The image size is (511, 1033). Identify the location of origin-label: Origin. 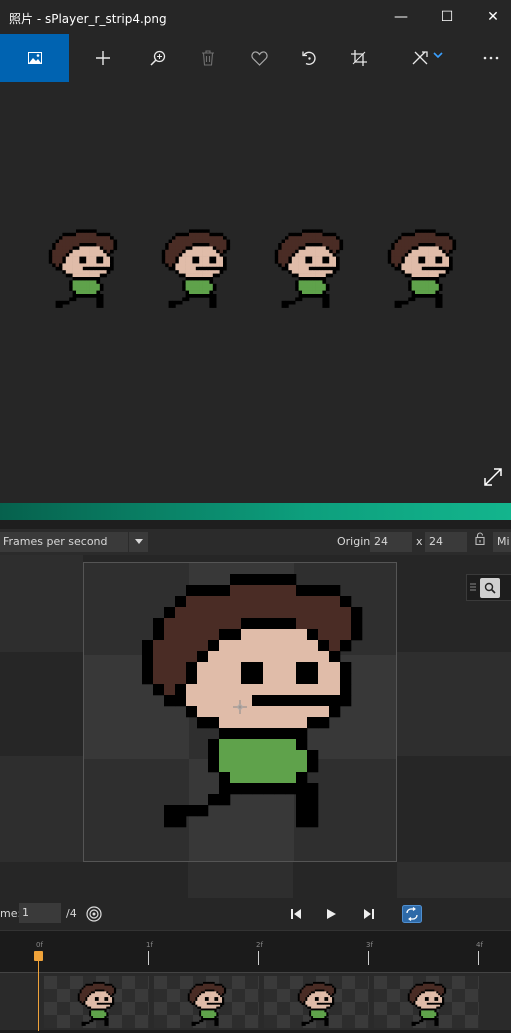
(354, 541).